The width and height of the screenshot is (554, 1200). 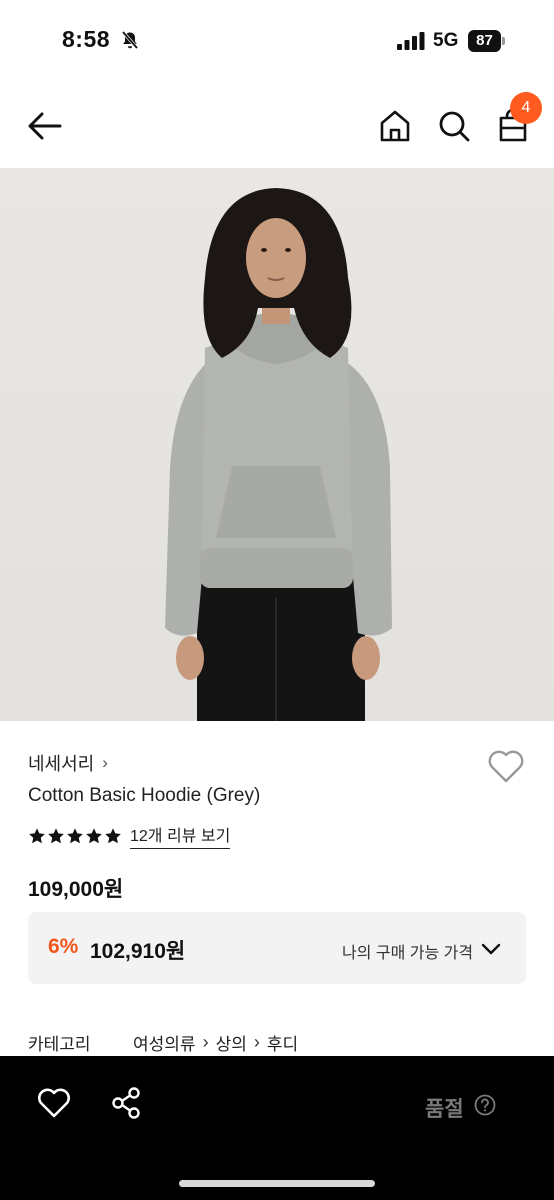 I want to click on rating-row: 12개 리뷰 보기, so click(x=129, y=835).